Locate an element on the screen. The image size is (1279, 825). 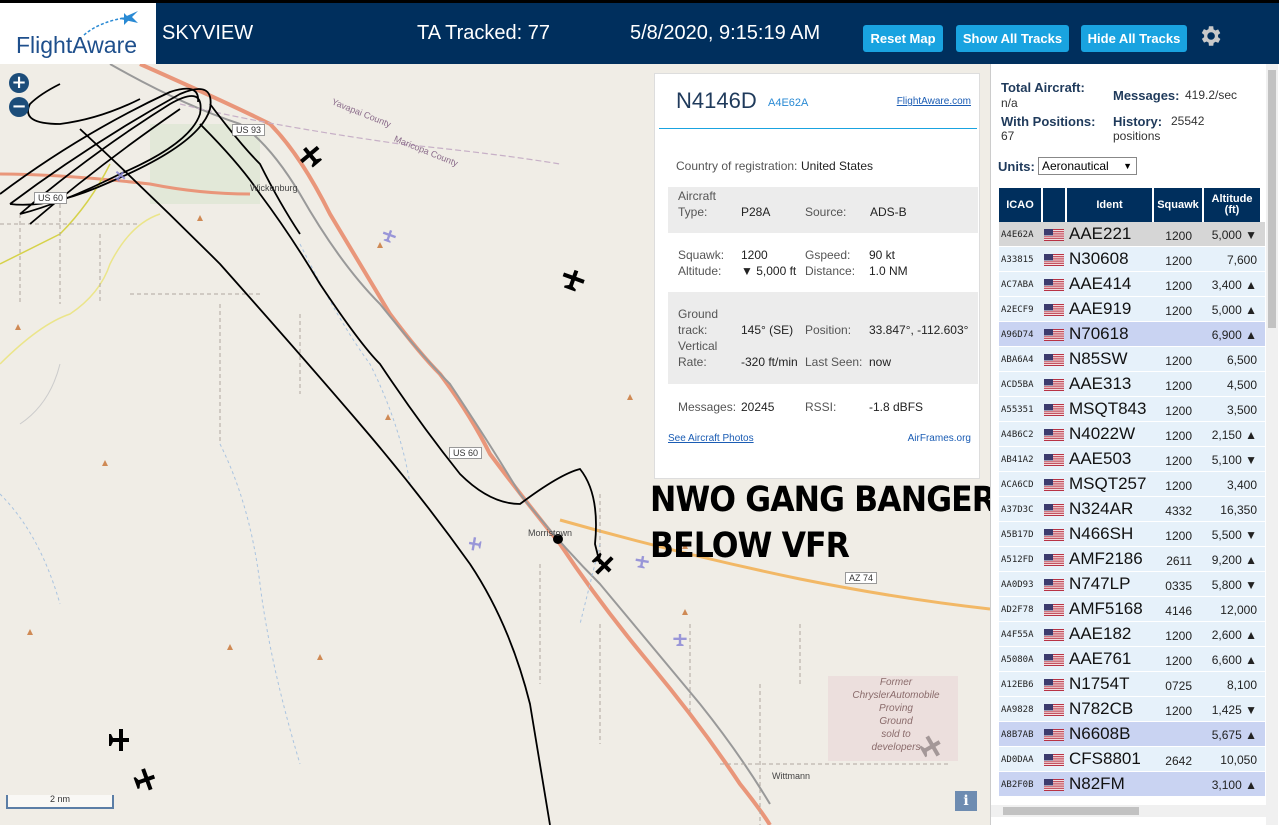
row-icao: A55351 is located at coordinates (1017, 410).